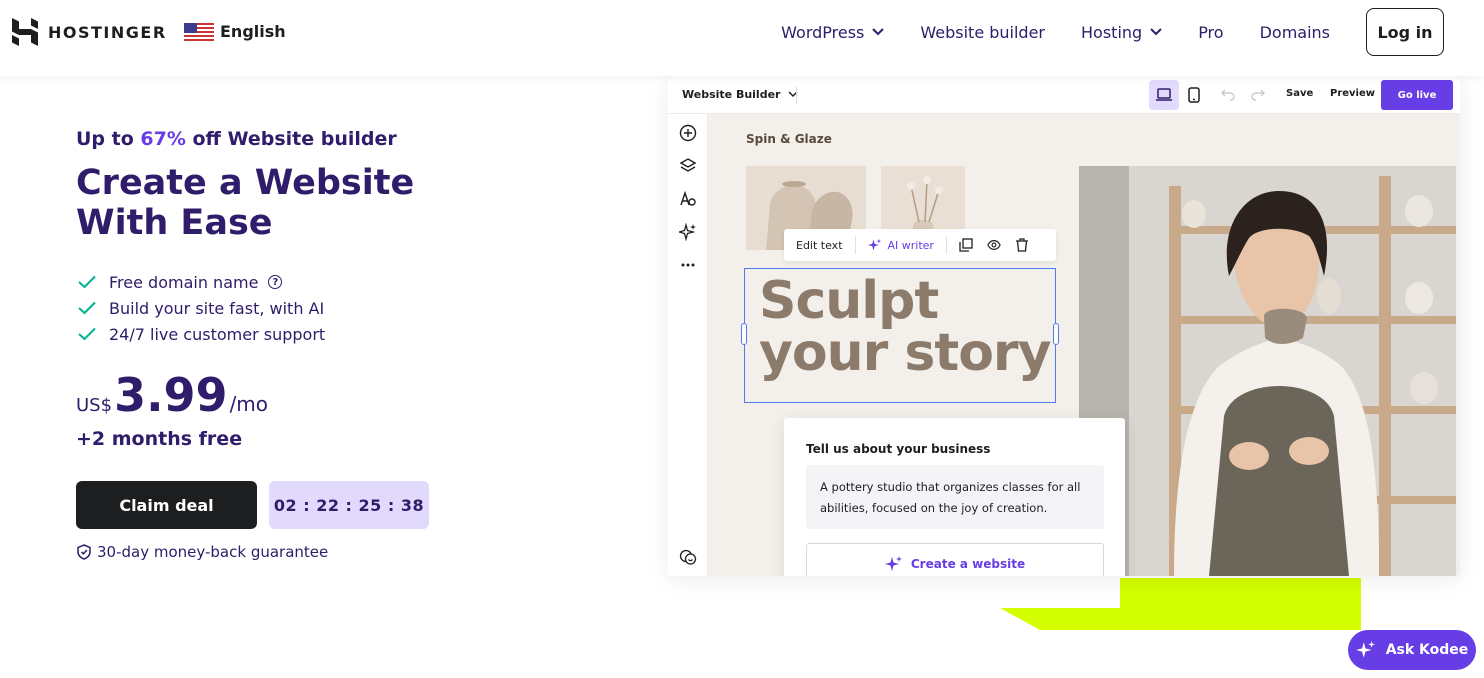 This screenshot has height=678, width=1484. I want to click on hero-heading-line: your story, so click(905, 353).